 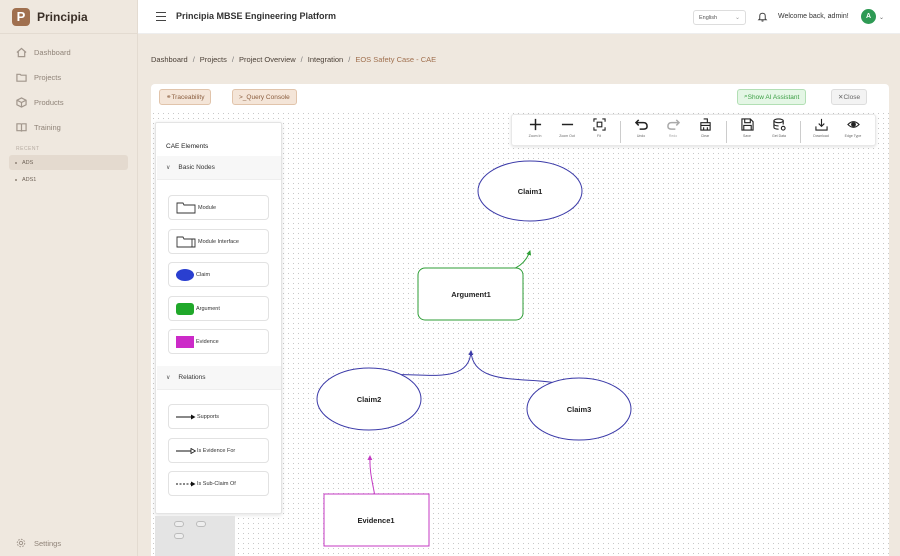 What do you see at coordinates (535, 128) in the screenshot?
I see `zoom-in-button: Zoom In` at bounding box center [535, 128].